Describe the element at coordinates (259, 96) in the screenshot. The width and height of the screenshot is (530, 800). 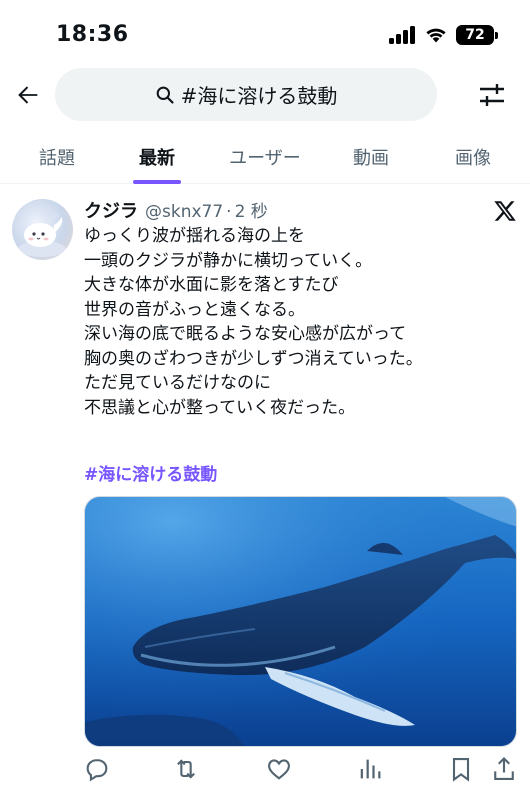
I see `search-query: #海に溶ける鼓動` at that location.